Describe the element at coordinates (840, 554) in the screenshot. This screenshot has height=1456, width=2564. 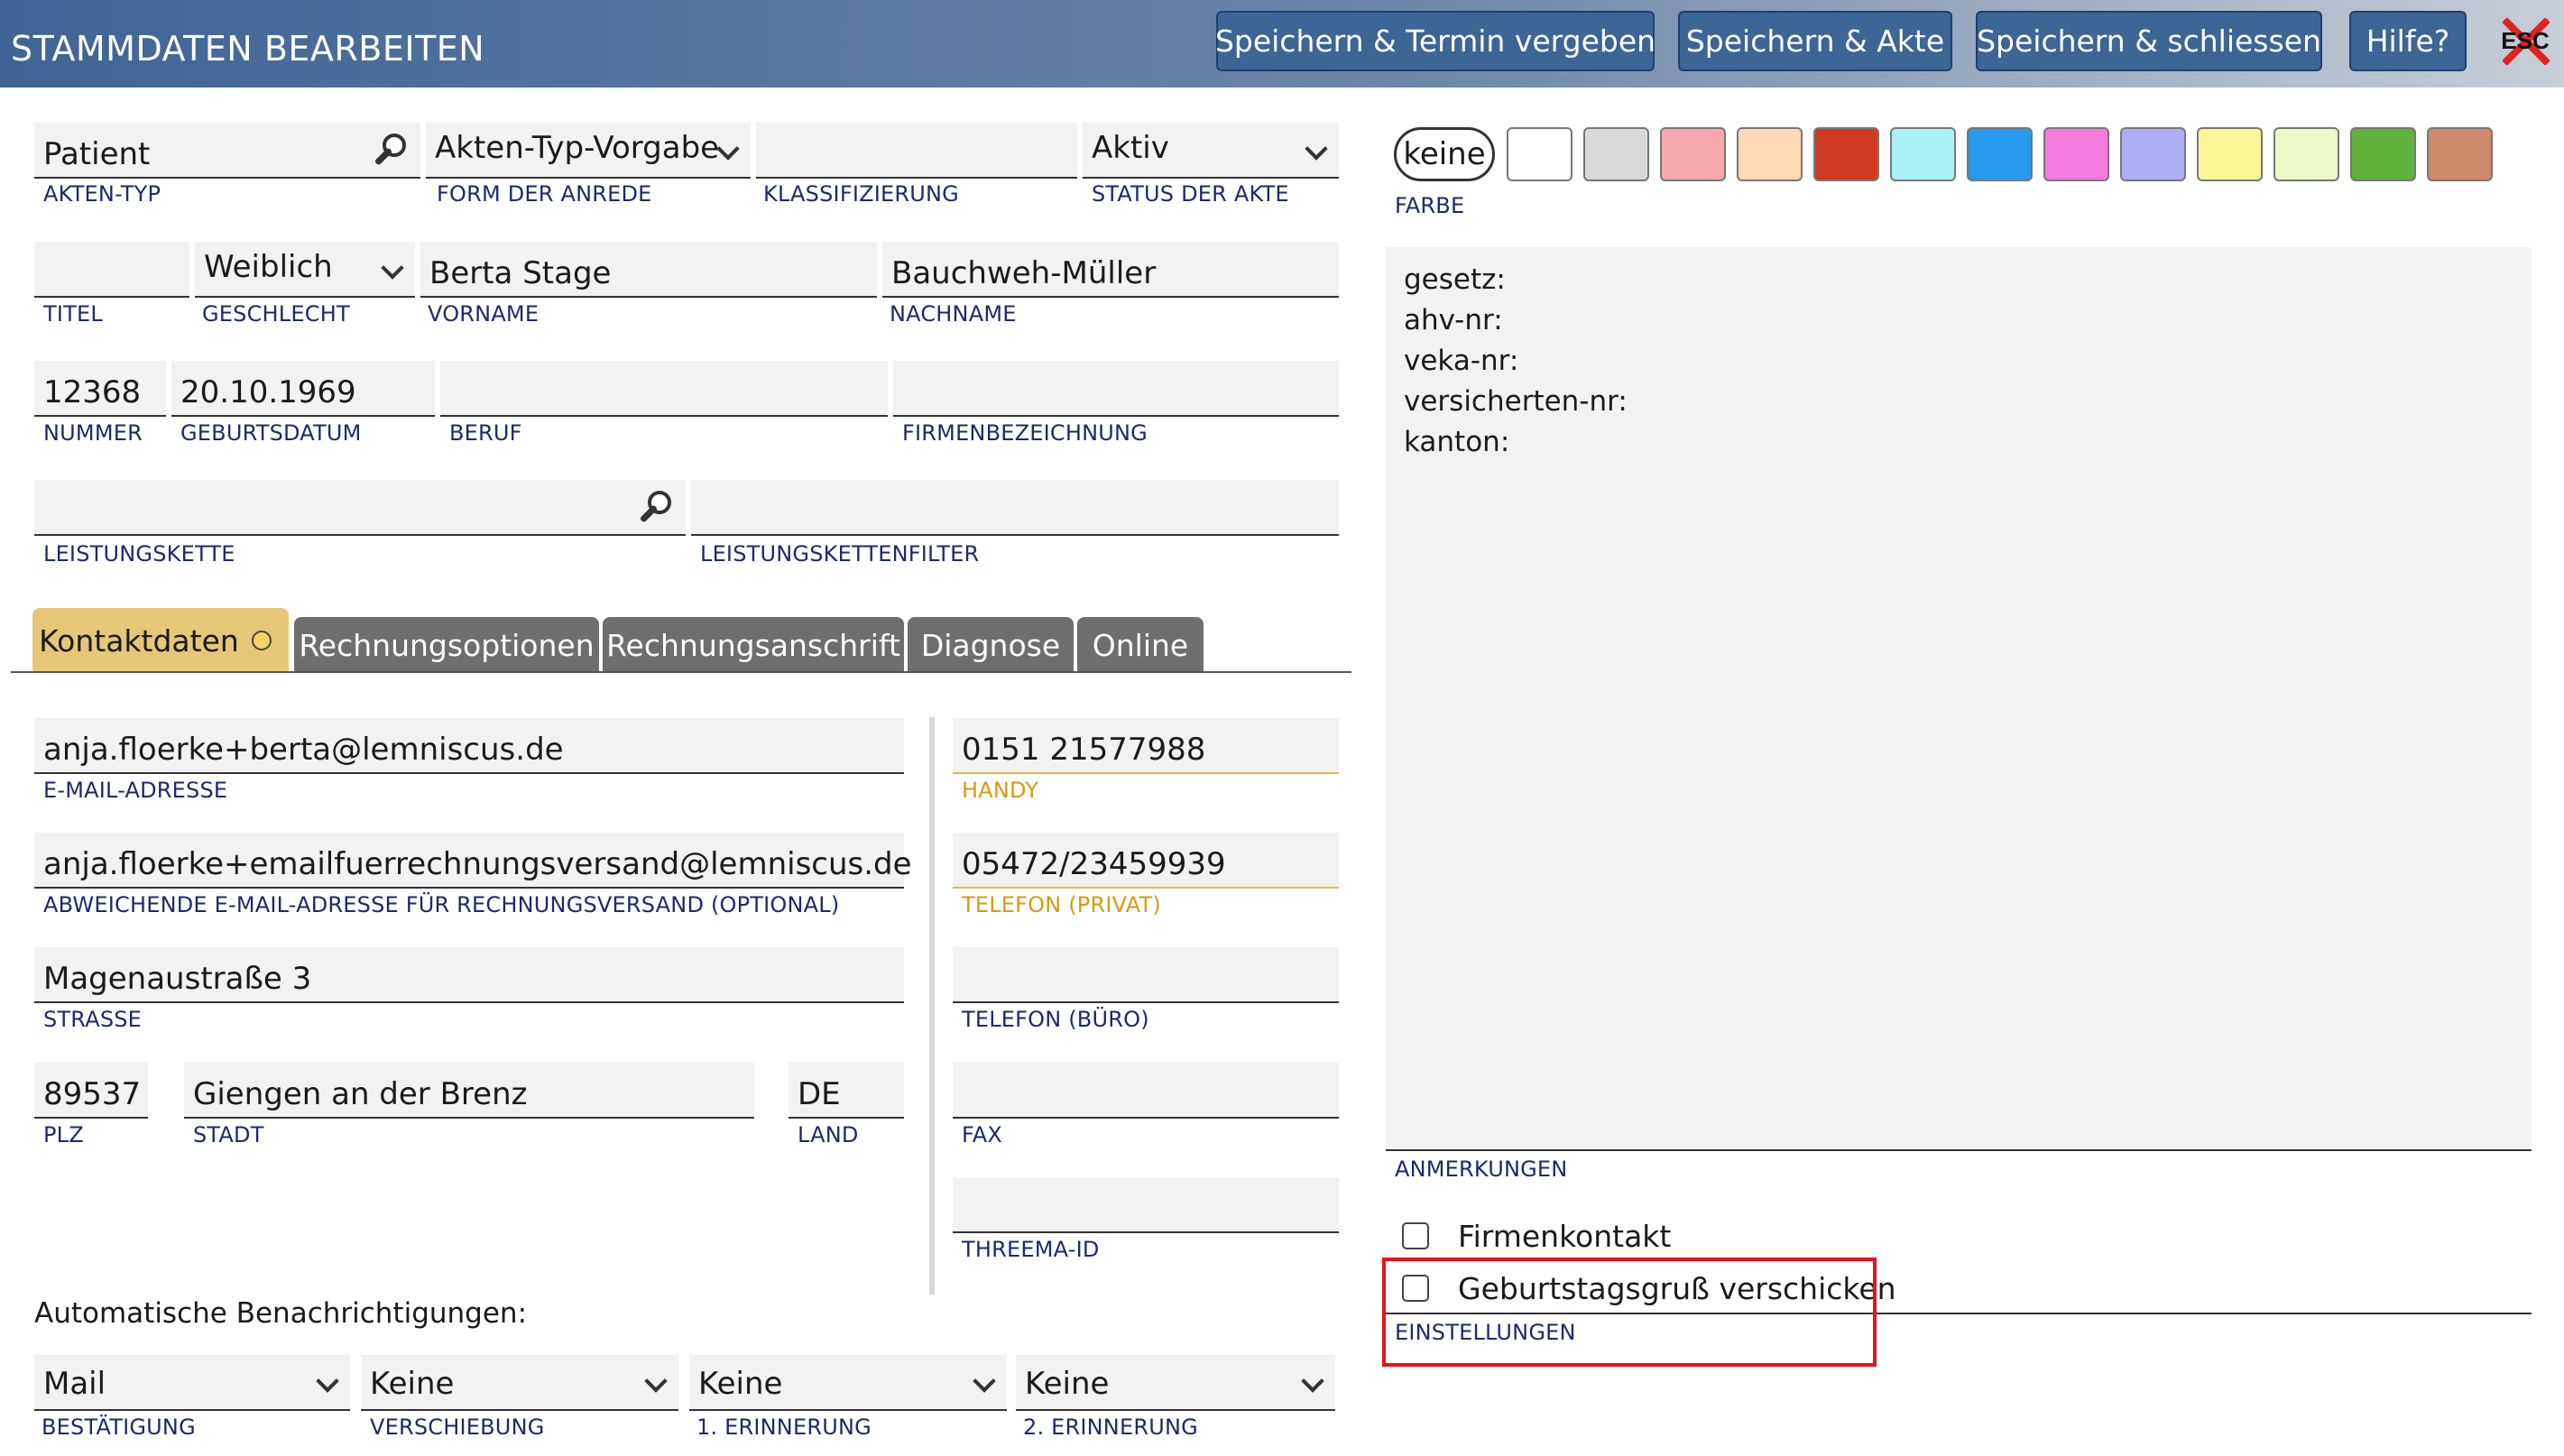
I see `leistungskettenfilter-label: LEISTUNGSKETTENFILTER` at that location.